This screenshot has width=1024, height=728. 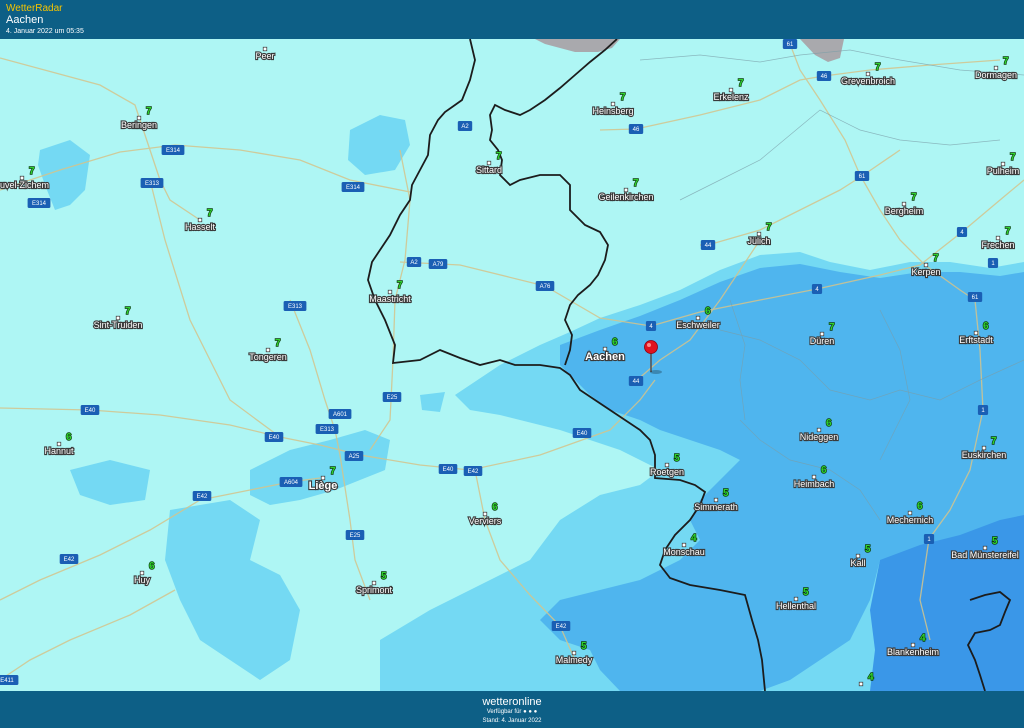 I want to click on city-name: Jülich, so click(x=758, y=241).